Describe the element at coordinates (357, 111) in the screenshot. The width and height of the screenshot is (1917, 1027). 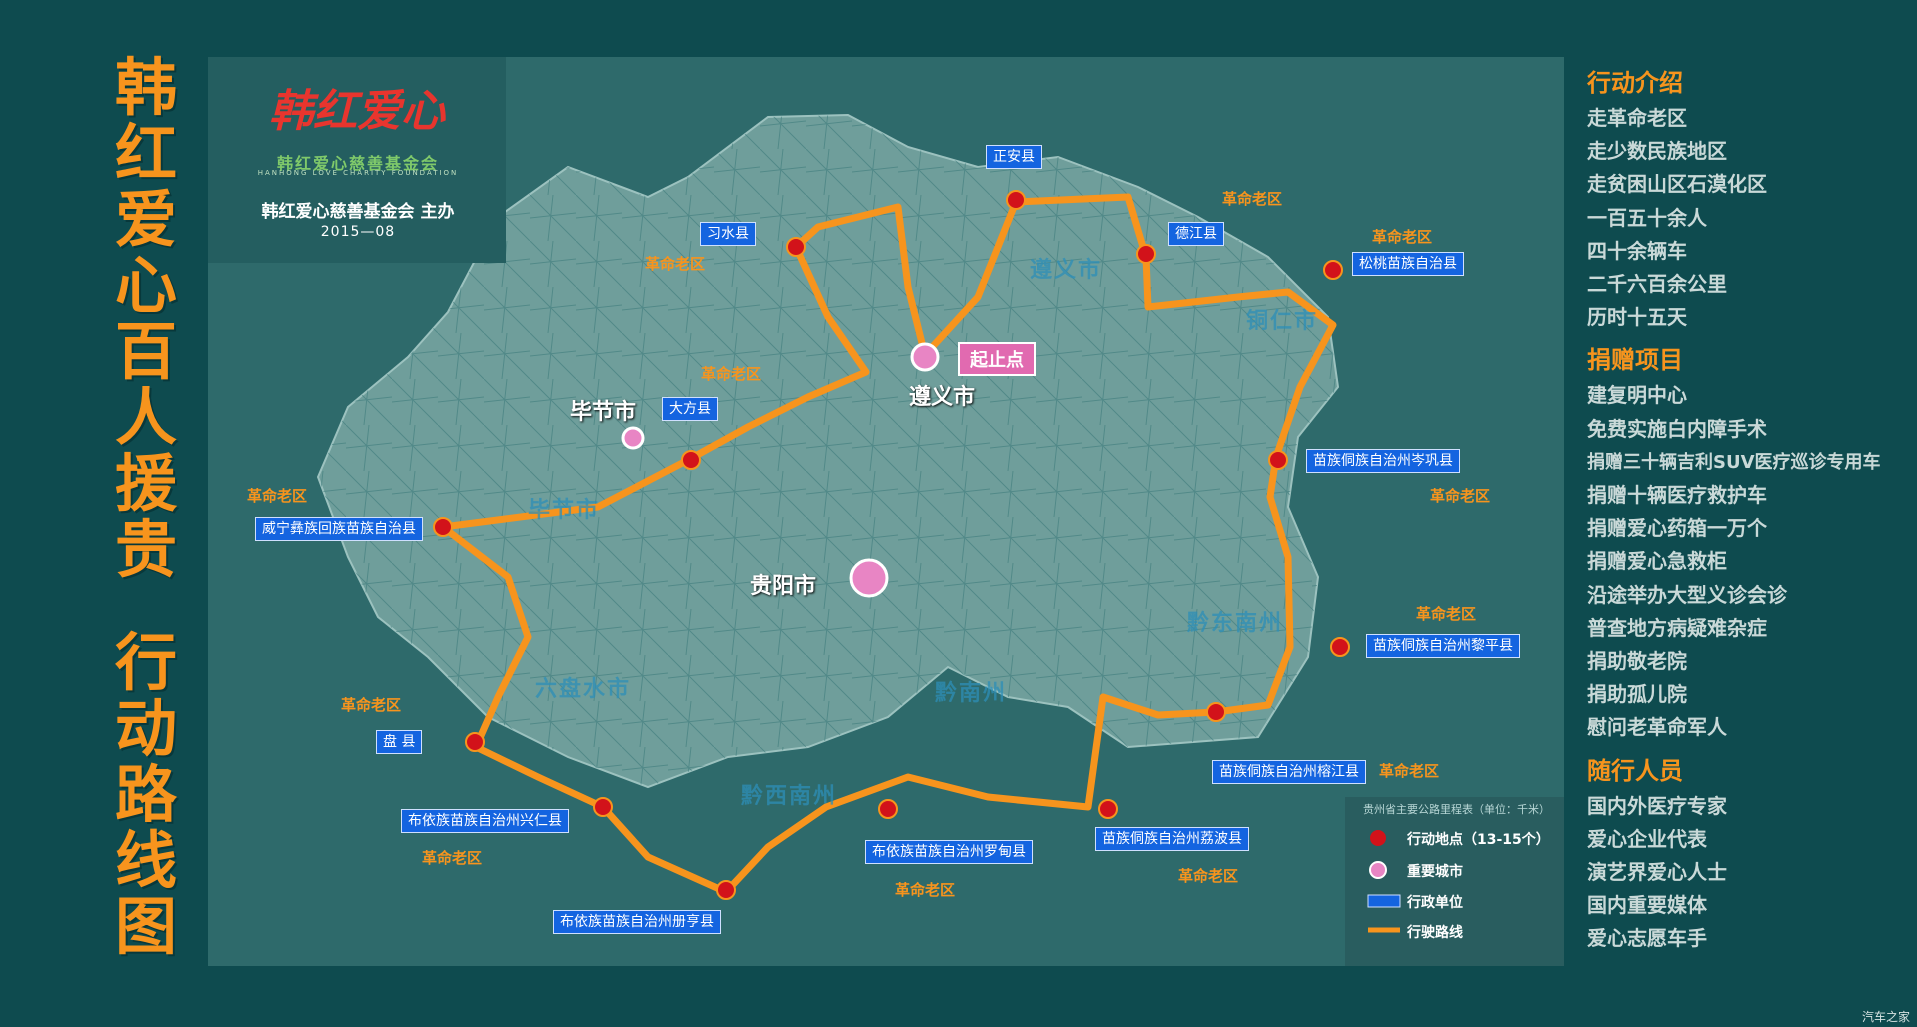
I see `foundation-logo: 韩红爱心` at that location.